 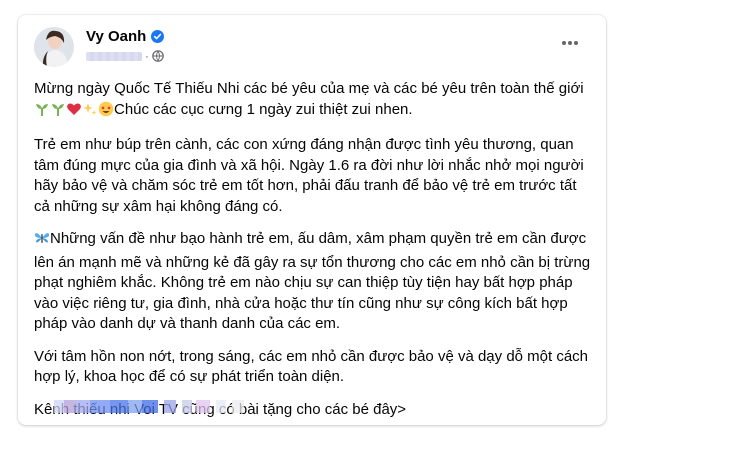 I want to click on author-row: Vy Oanh, so click(x=125, y=36).